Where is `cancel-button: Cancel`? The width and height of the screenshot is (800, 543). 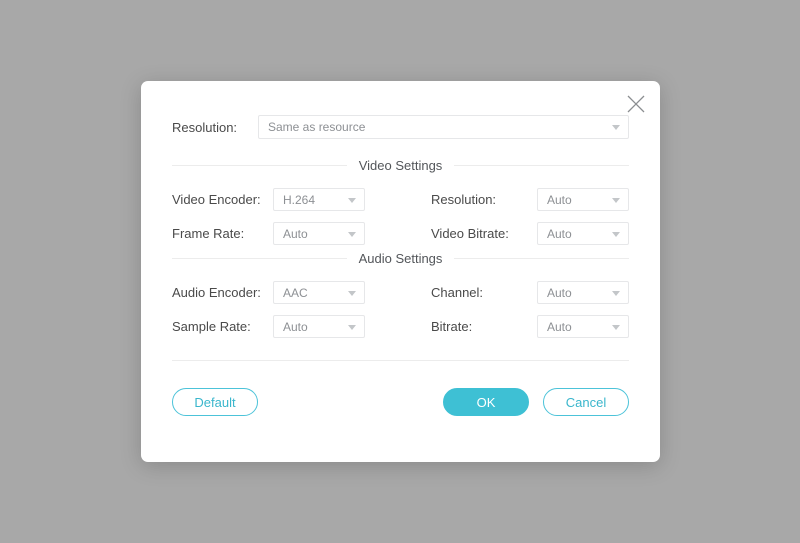
cancel-button: Cancel is located at coordinates (586, 402).